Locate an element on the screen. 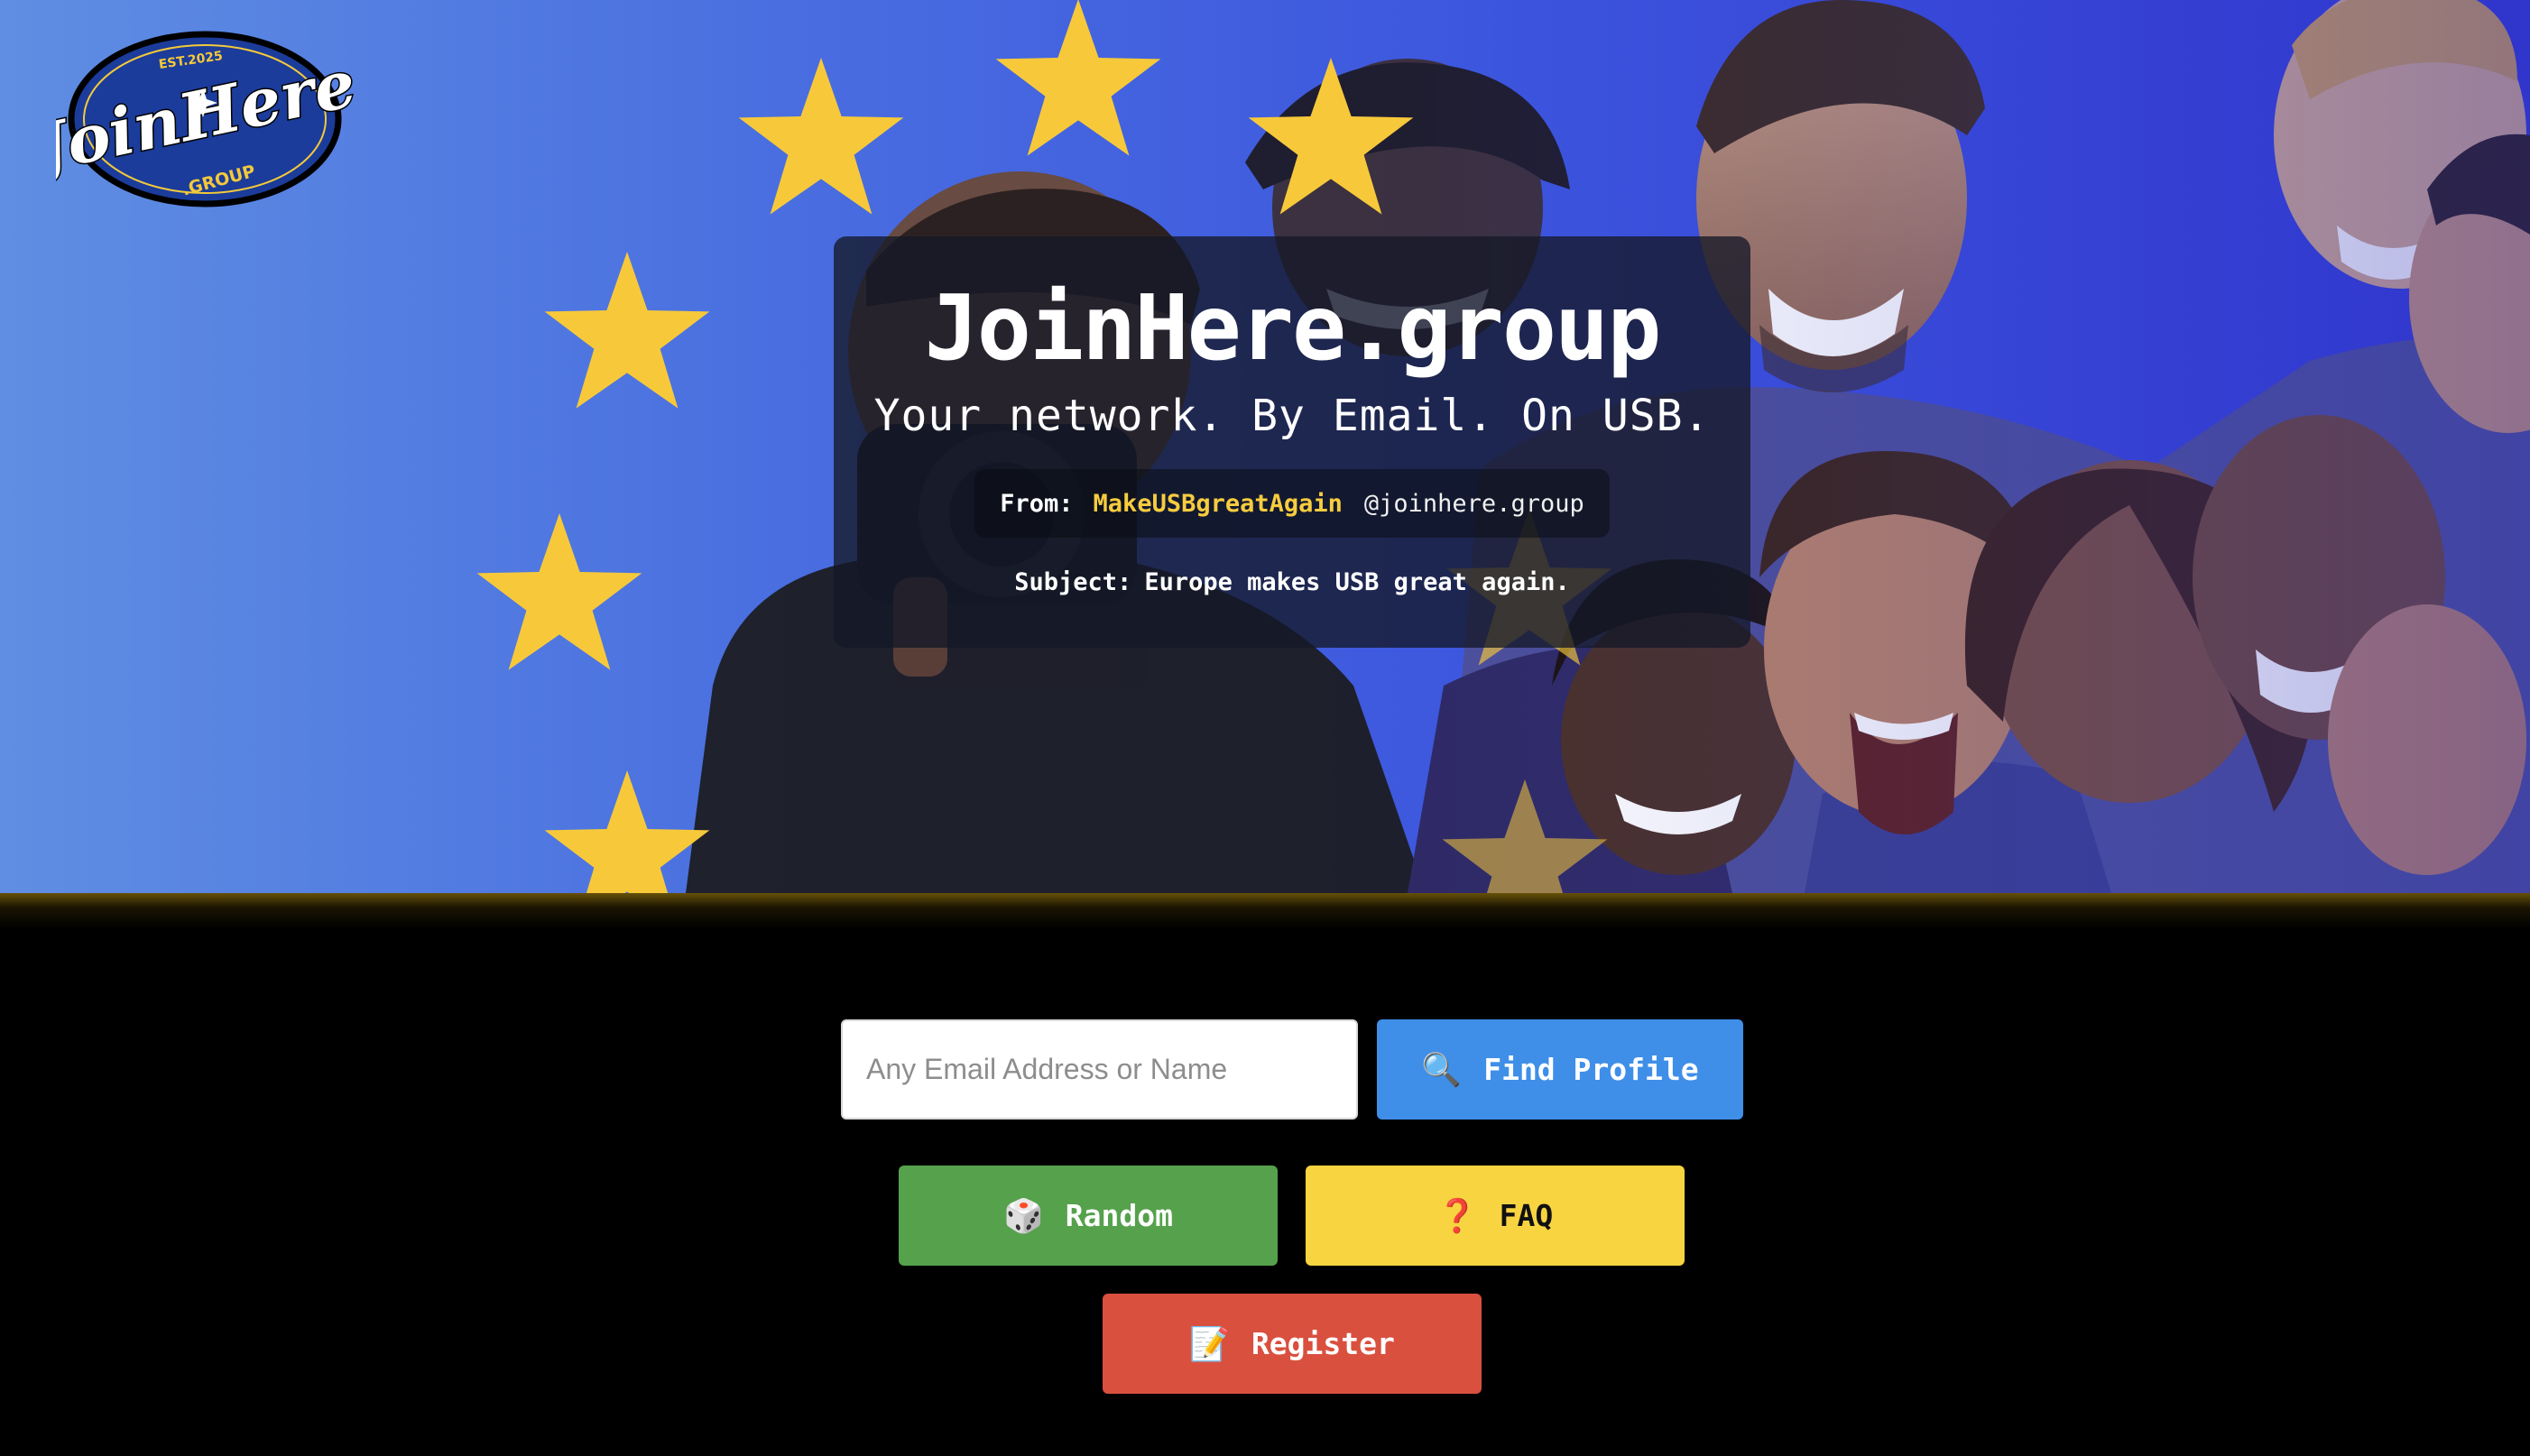 The height and width of the screenshot is (1456, 2530). from-label: From: is located at coordinates (1037, 503).